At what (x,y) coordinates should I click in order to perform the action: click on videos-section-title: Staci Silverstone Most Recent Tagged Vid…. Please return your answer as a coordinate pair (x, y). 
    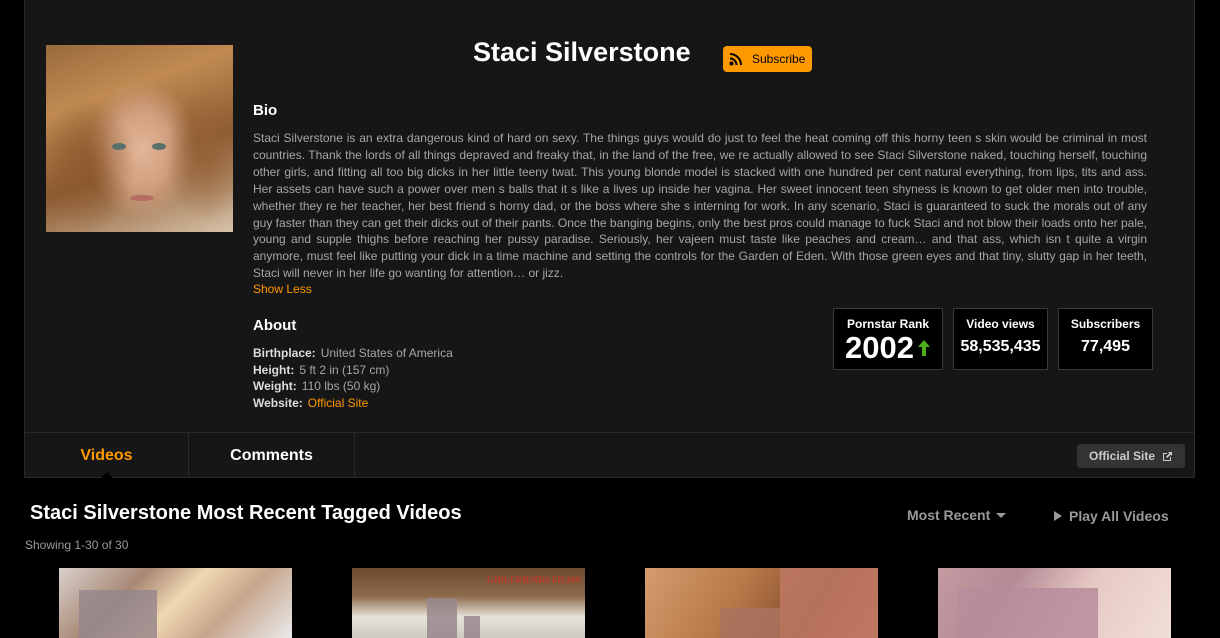
    Looking at the image, I should click on (246, 513).